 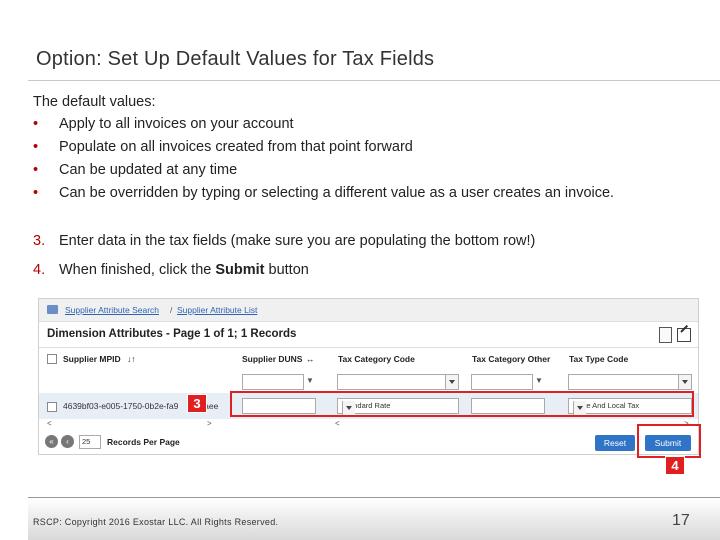 I want to click on page-number: 17, so click(x=681, y=520).